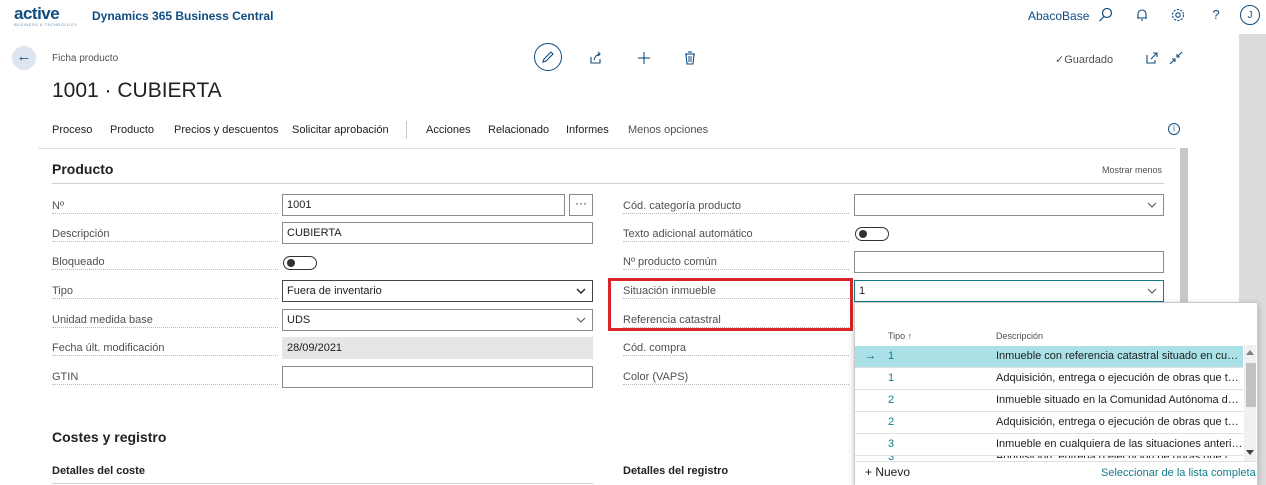 The width and height of the screenshot is (1266, 485). What do you see at coordinates (72, 130) in the screenshot?
I see `action-proceso: Proceso` at bounding box center [72, 130].